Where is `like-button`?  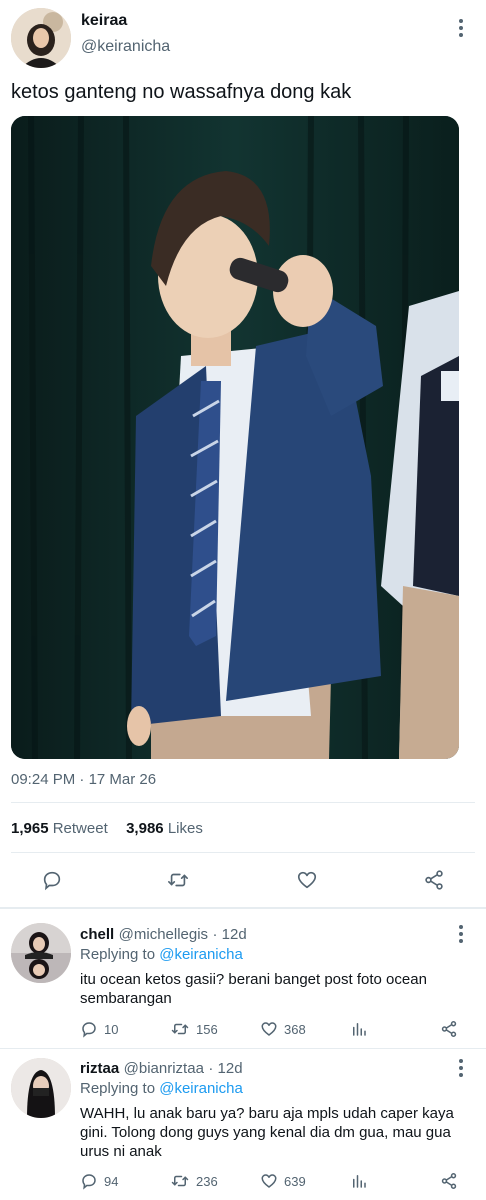 like-button is located at coordinates (307, 880).